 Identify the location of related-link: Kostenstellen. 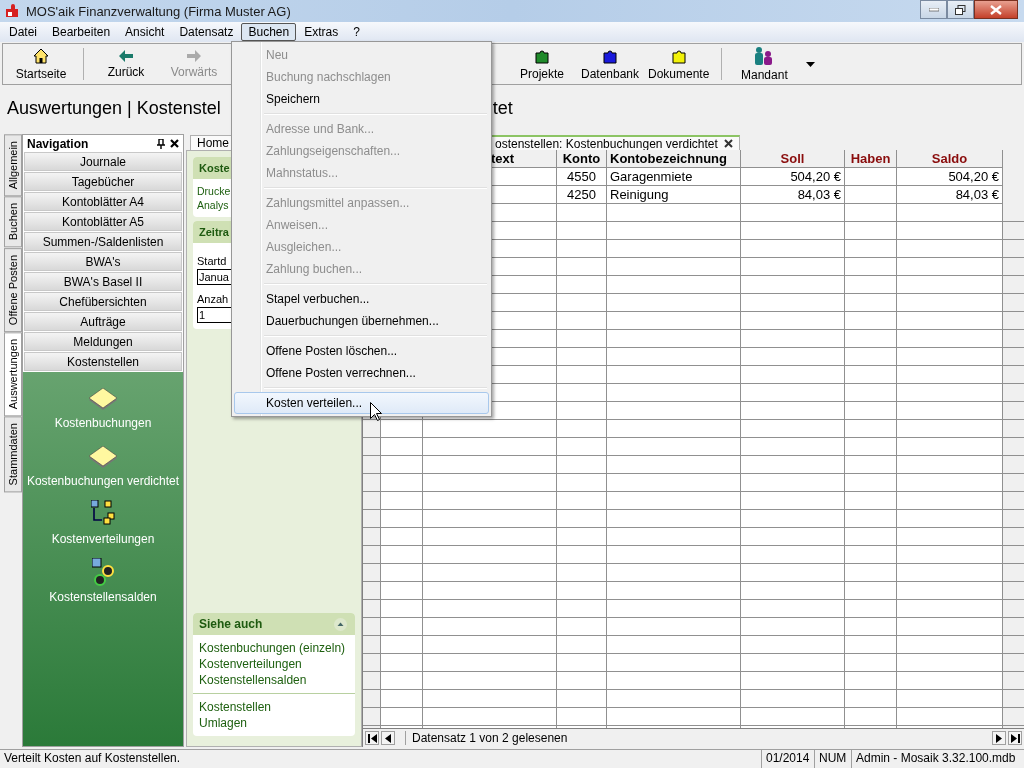
(235, 707).